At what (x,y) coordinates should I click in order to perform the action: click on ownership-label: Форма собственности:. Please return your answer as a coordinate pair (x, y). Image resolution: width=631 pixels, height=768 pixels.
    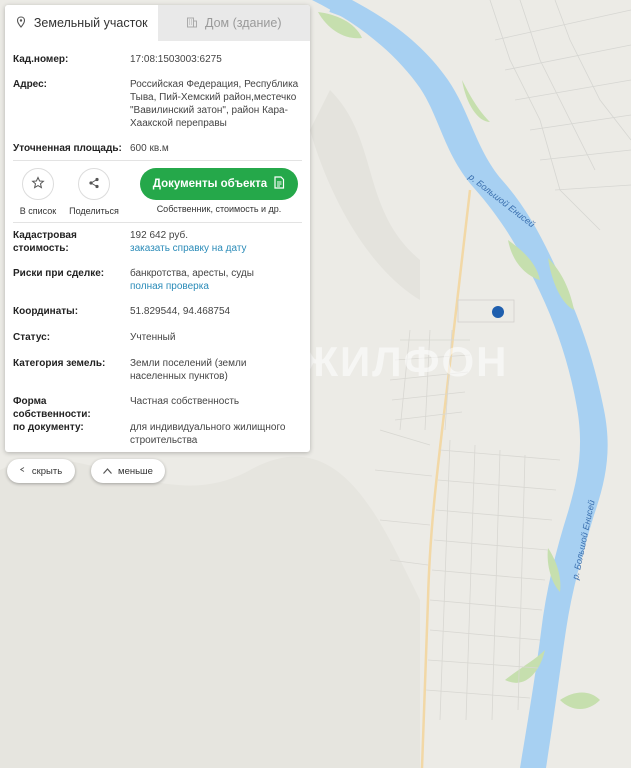
    Looking at the image, I should click on (52, 408).